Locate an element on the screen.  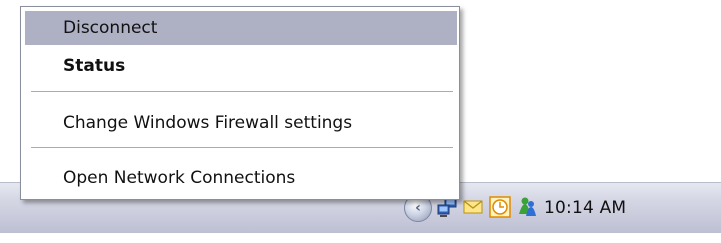
page-bottom is located at coordinates (360, 238).